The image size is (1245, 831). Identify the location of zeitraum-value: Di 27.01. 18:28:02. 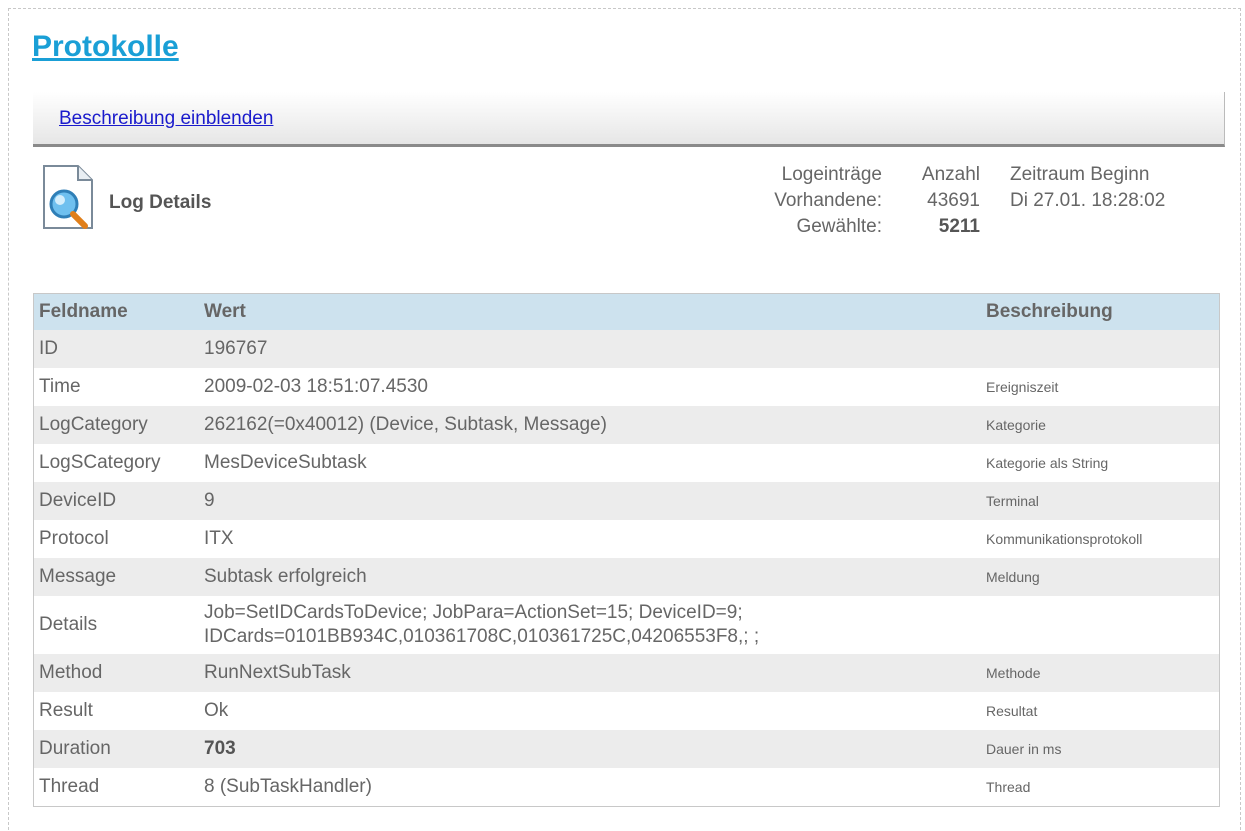
(1088, 200).